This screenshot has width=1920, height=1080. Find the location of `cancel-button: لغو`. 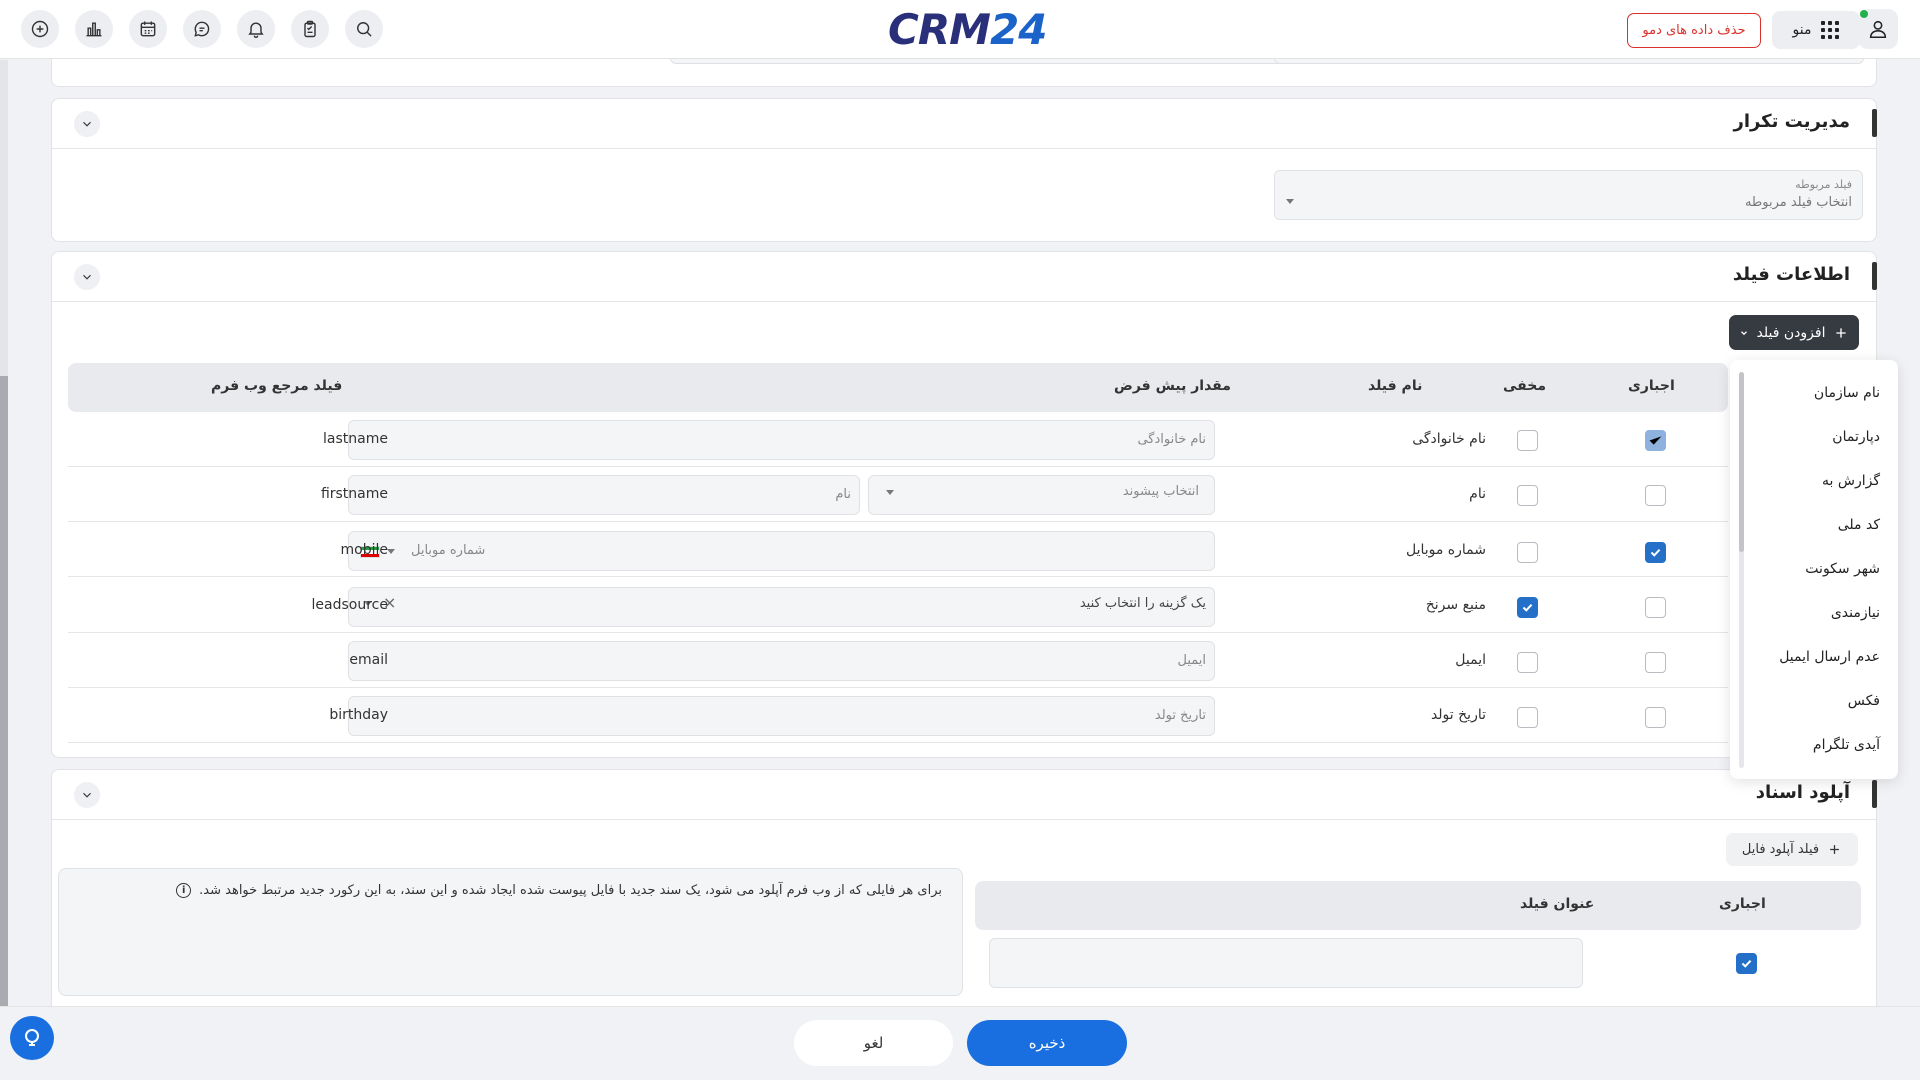

cancel-button: لغو is located at coordinates (873, 1043).